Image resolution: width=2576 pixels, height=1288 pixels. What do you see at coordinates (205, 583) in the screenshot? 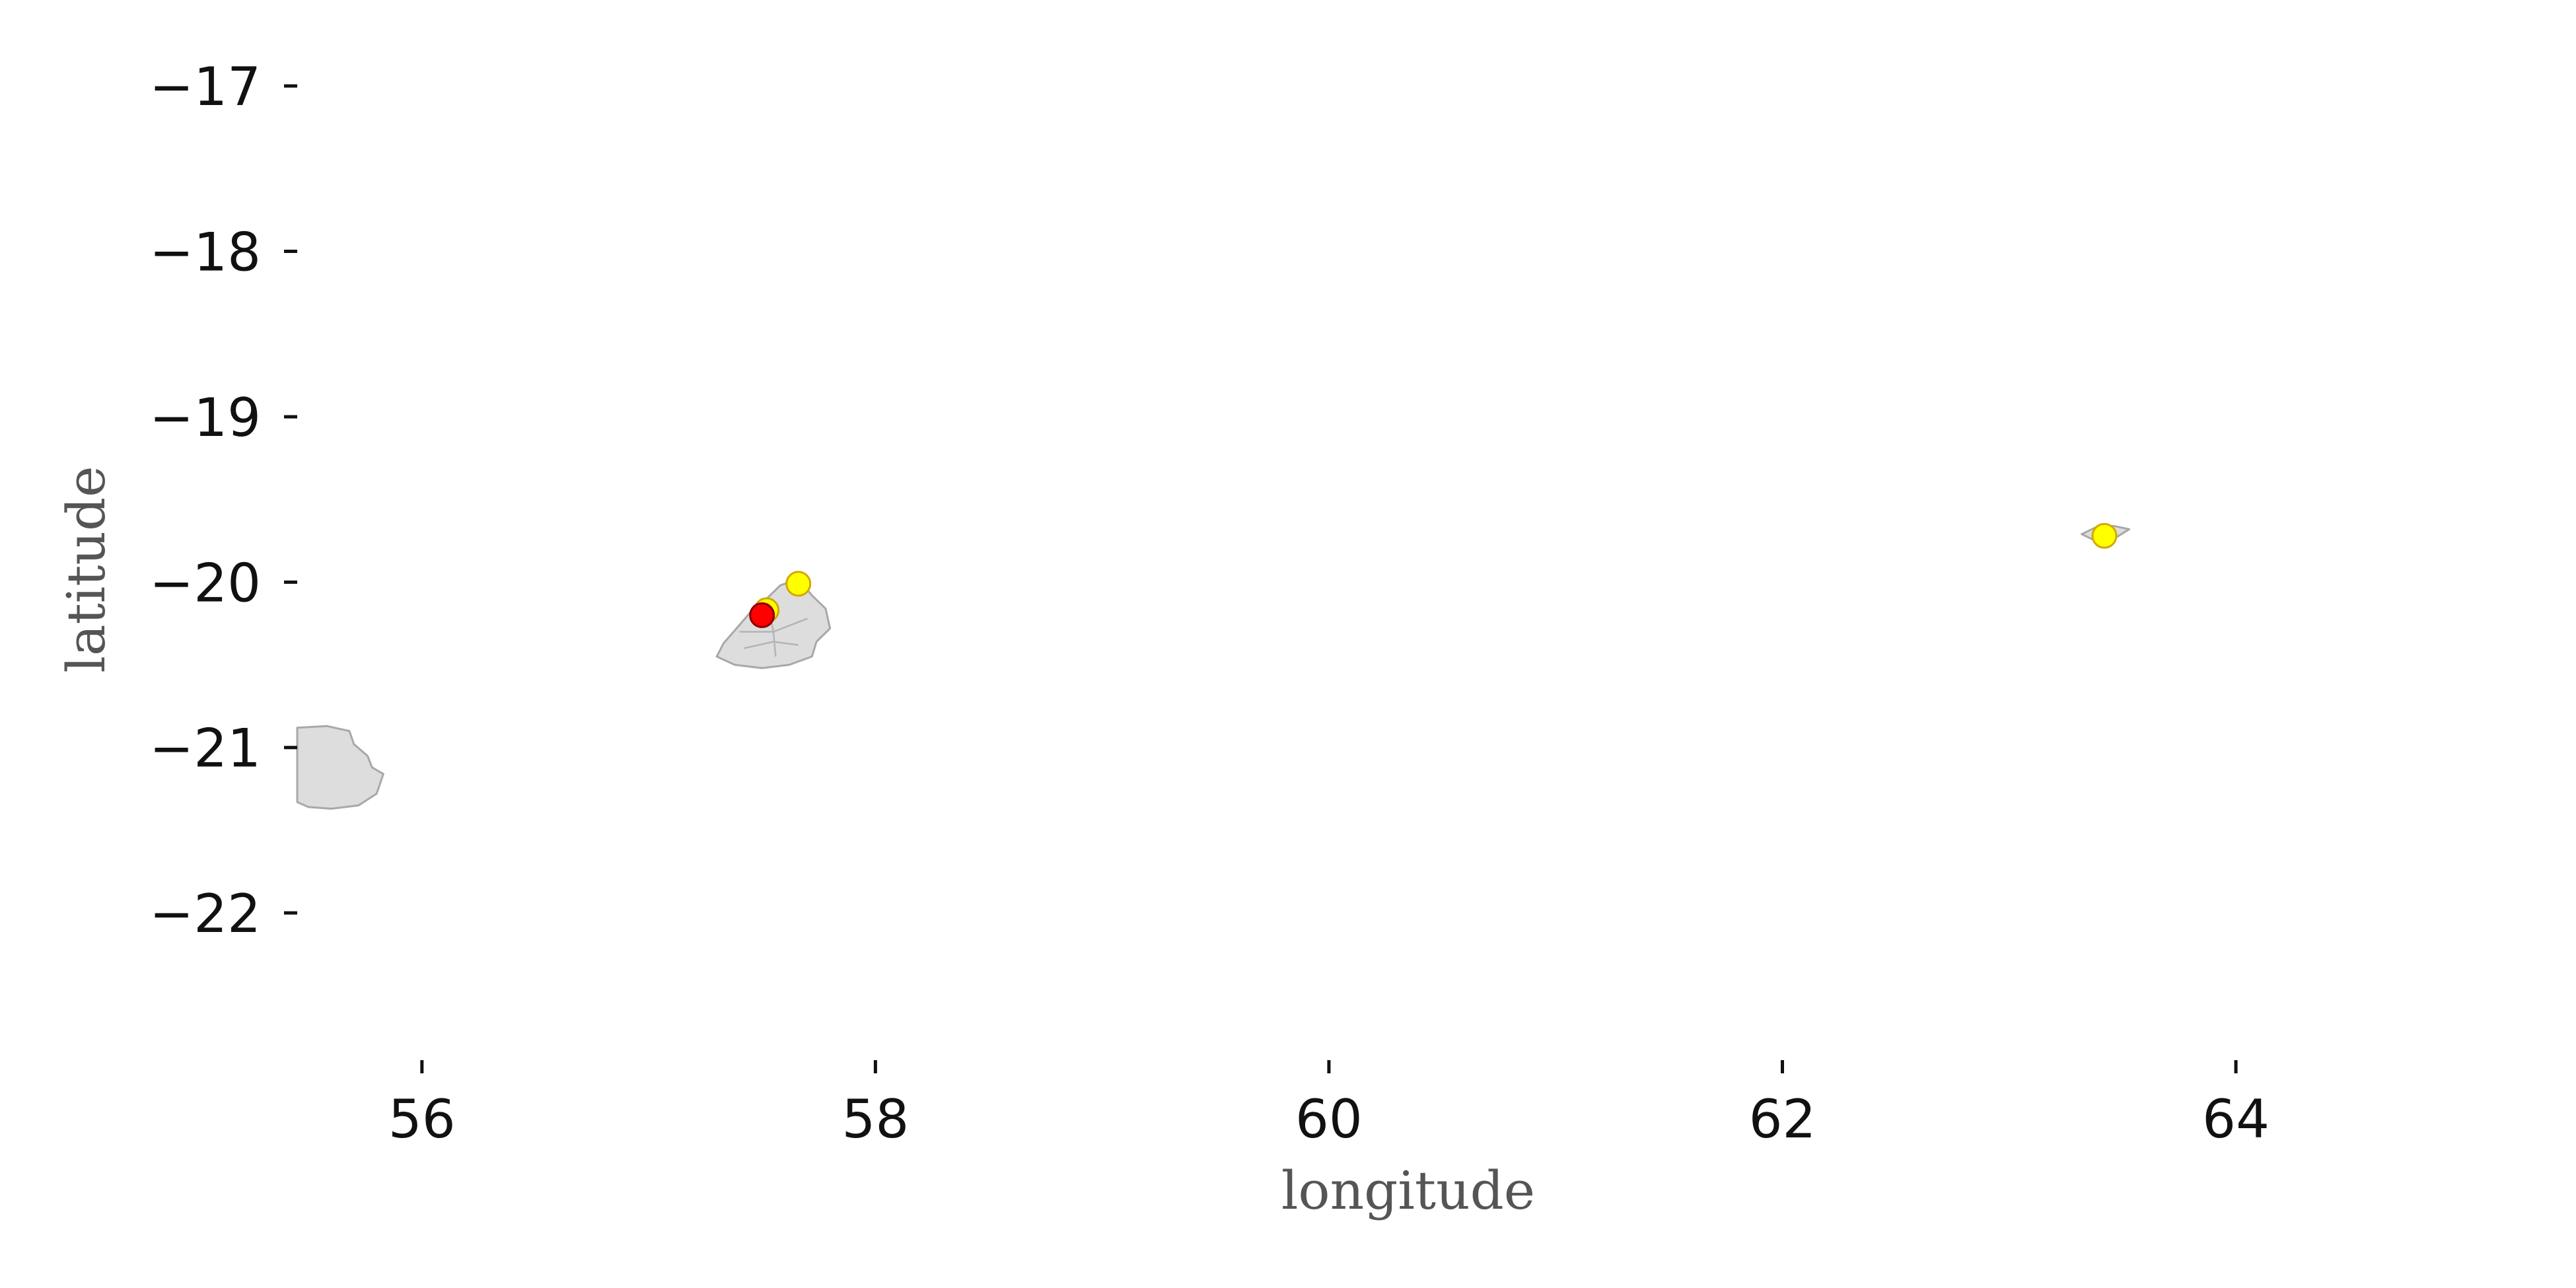
I see `y-tick-label: −20` at bounding box center [205, 583].